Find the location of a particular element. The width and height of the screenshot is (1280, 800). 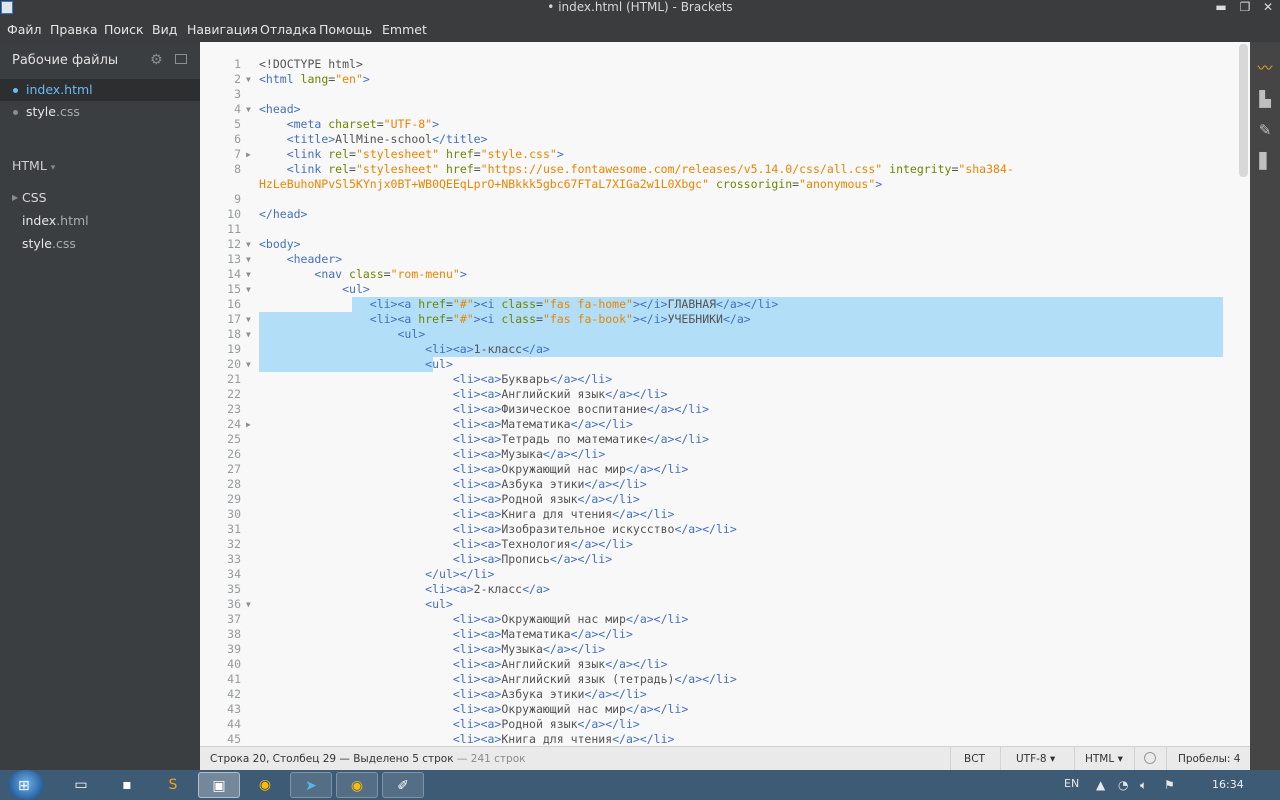

menu-search: Поиск is located at coordinates (124, 29).